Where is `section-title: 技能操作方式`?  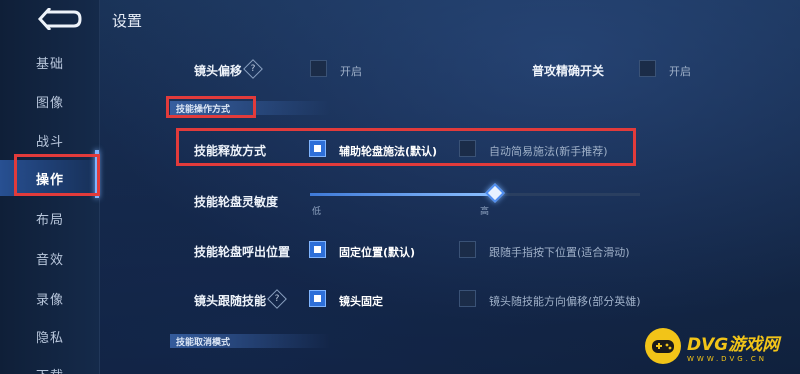
section-title: 技能操作方式 is located at coordinates (203, 109).